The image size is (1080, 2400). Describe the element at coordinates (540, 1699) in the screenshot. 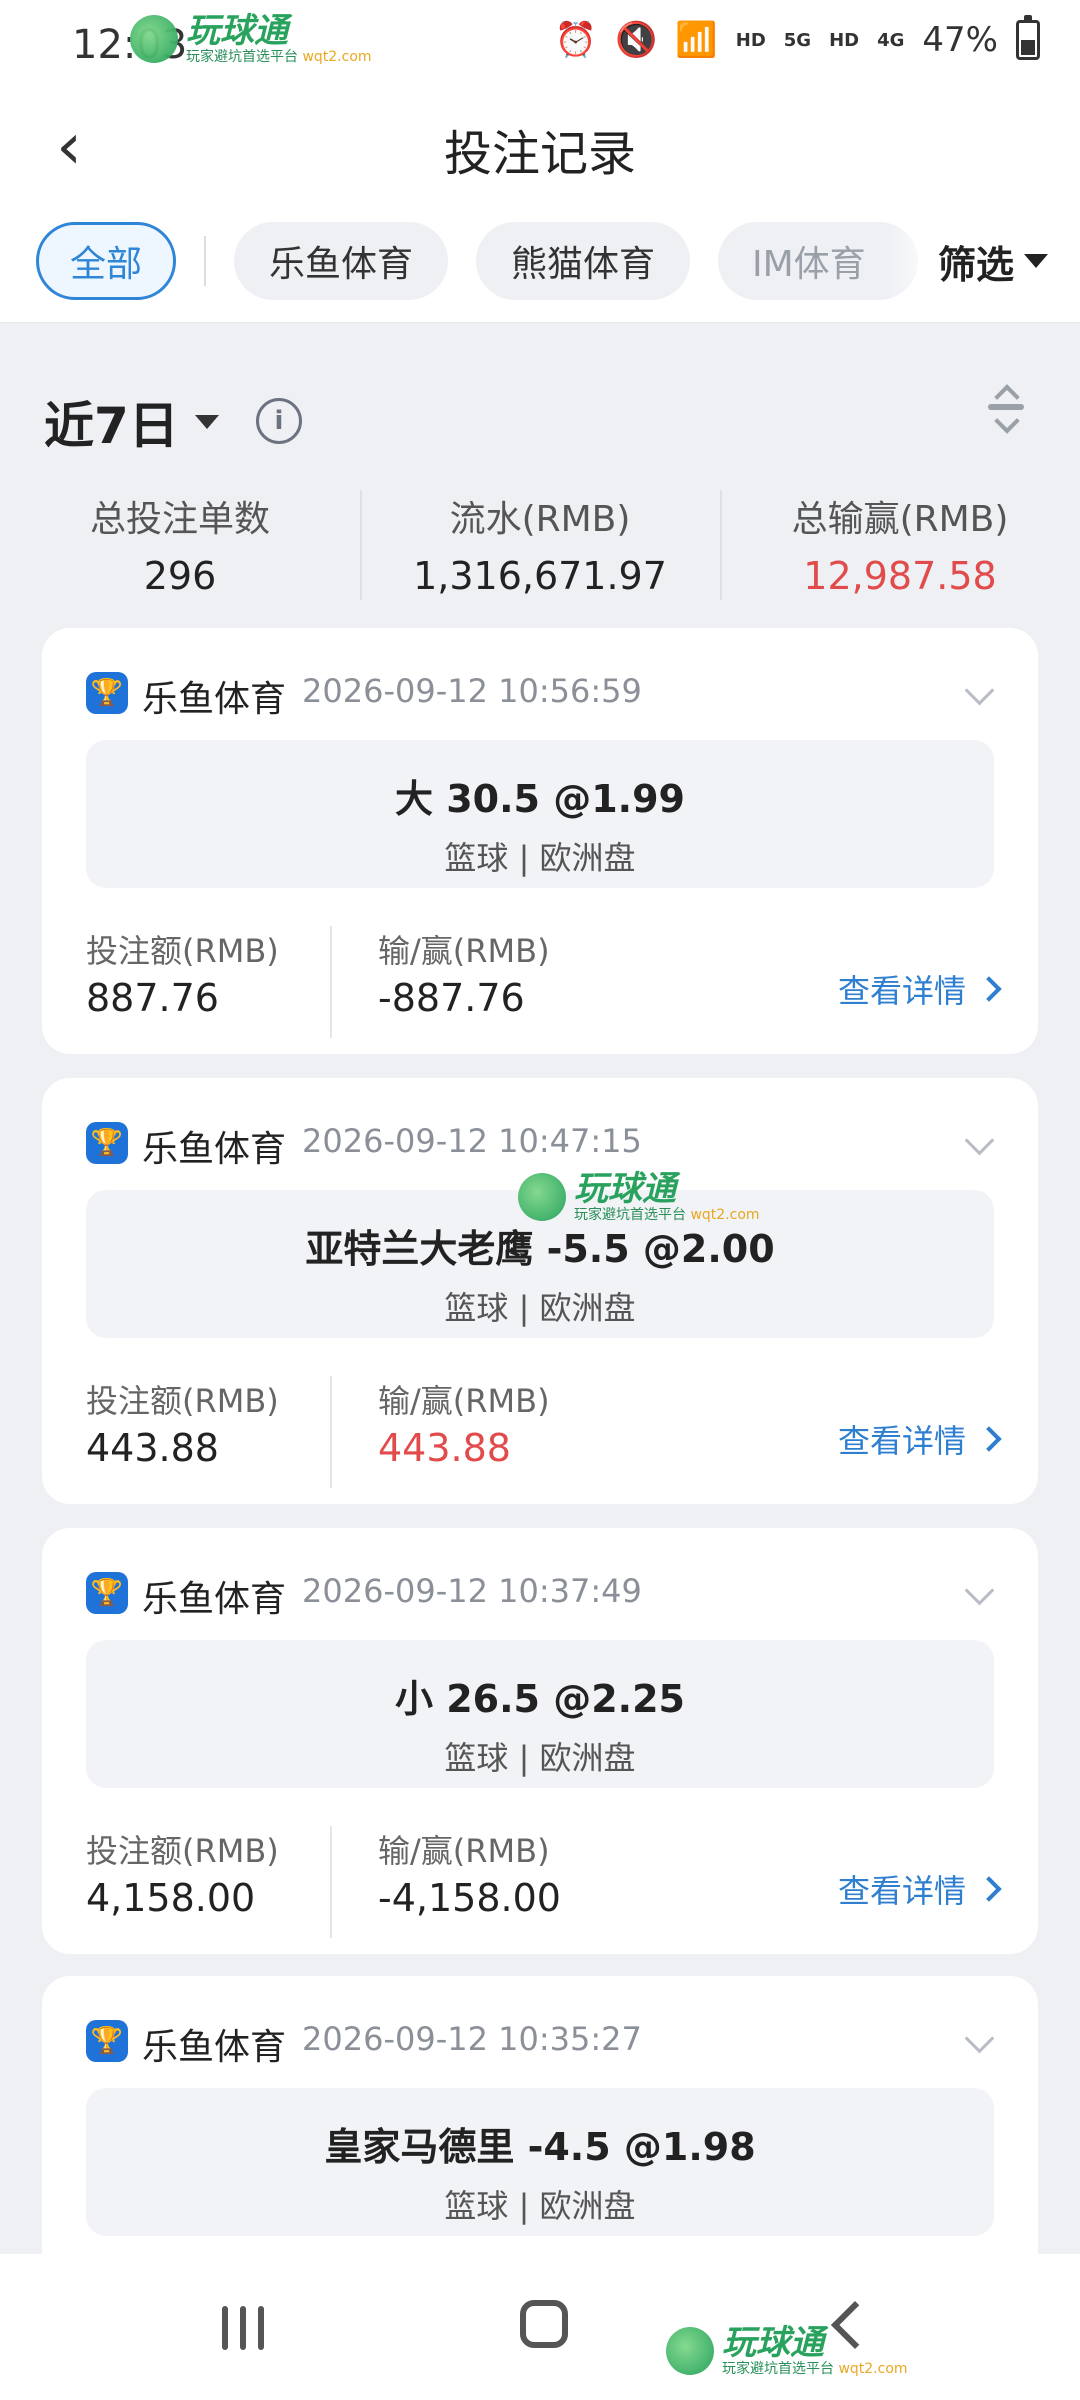

I see `bet-pick: 小 26.5 @2.25` at that location.